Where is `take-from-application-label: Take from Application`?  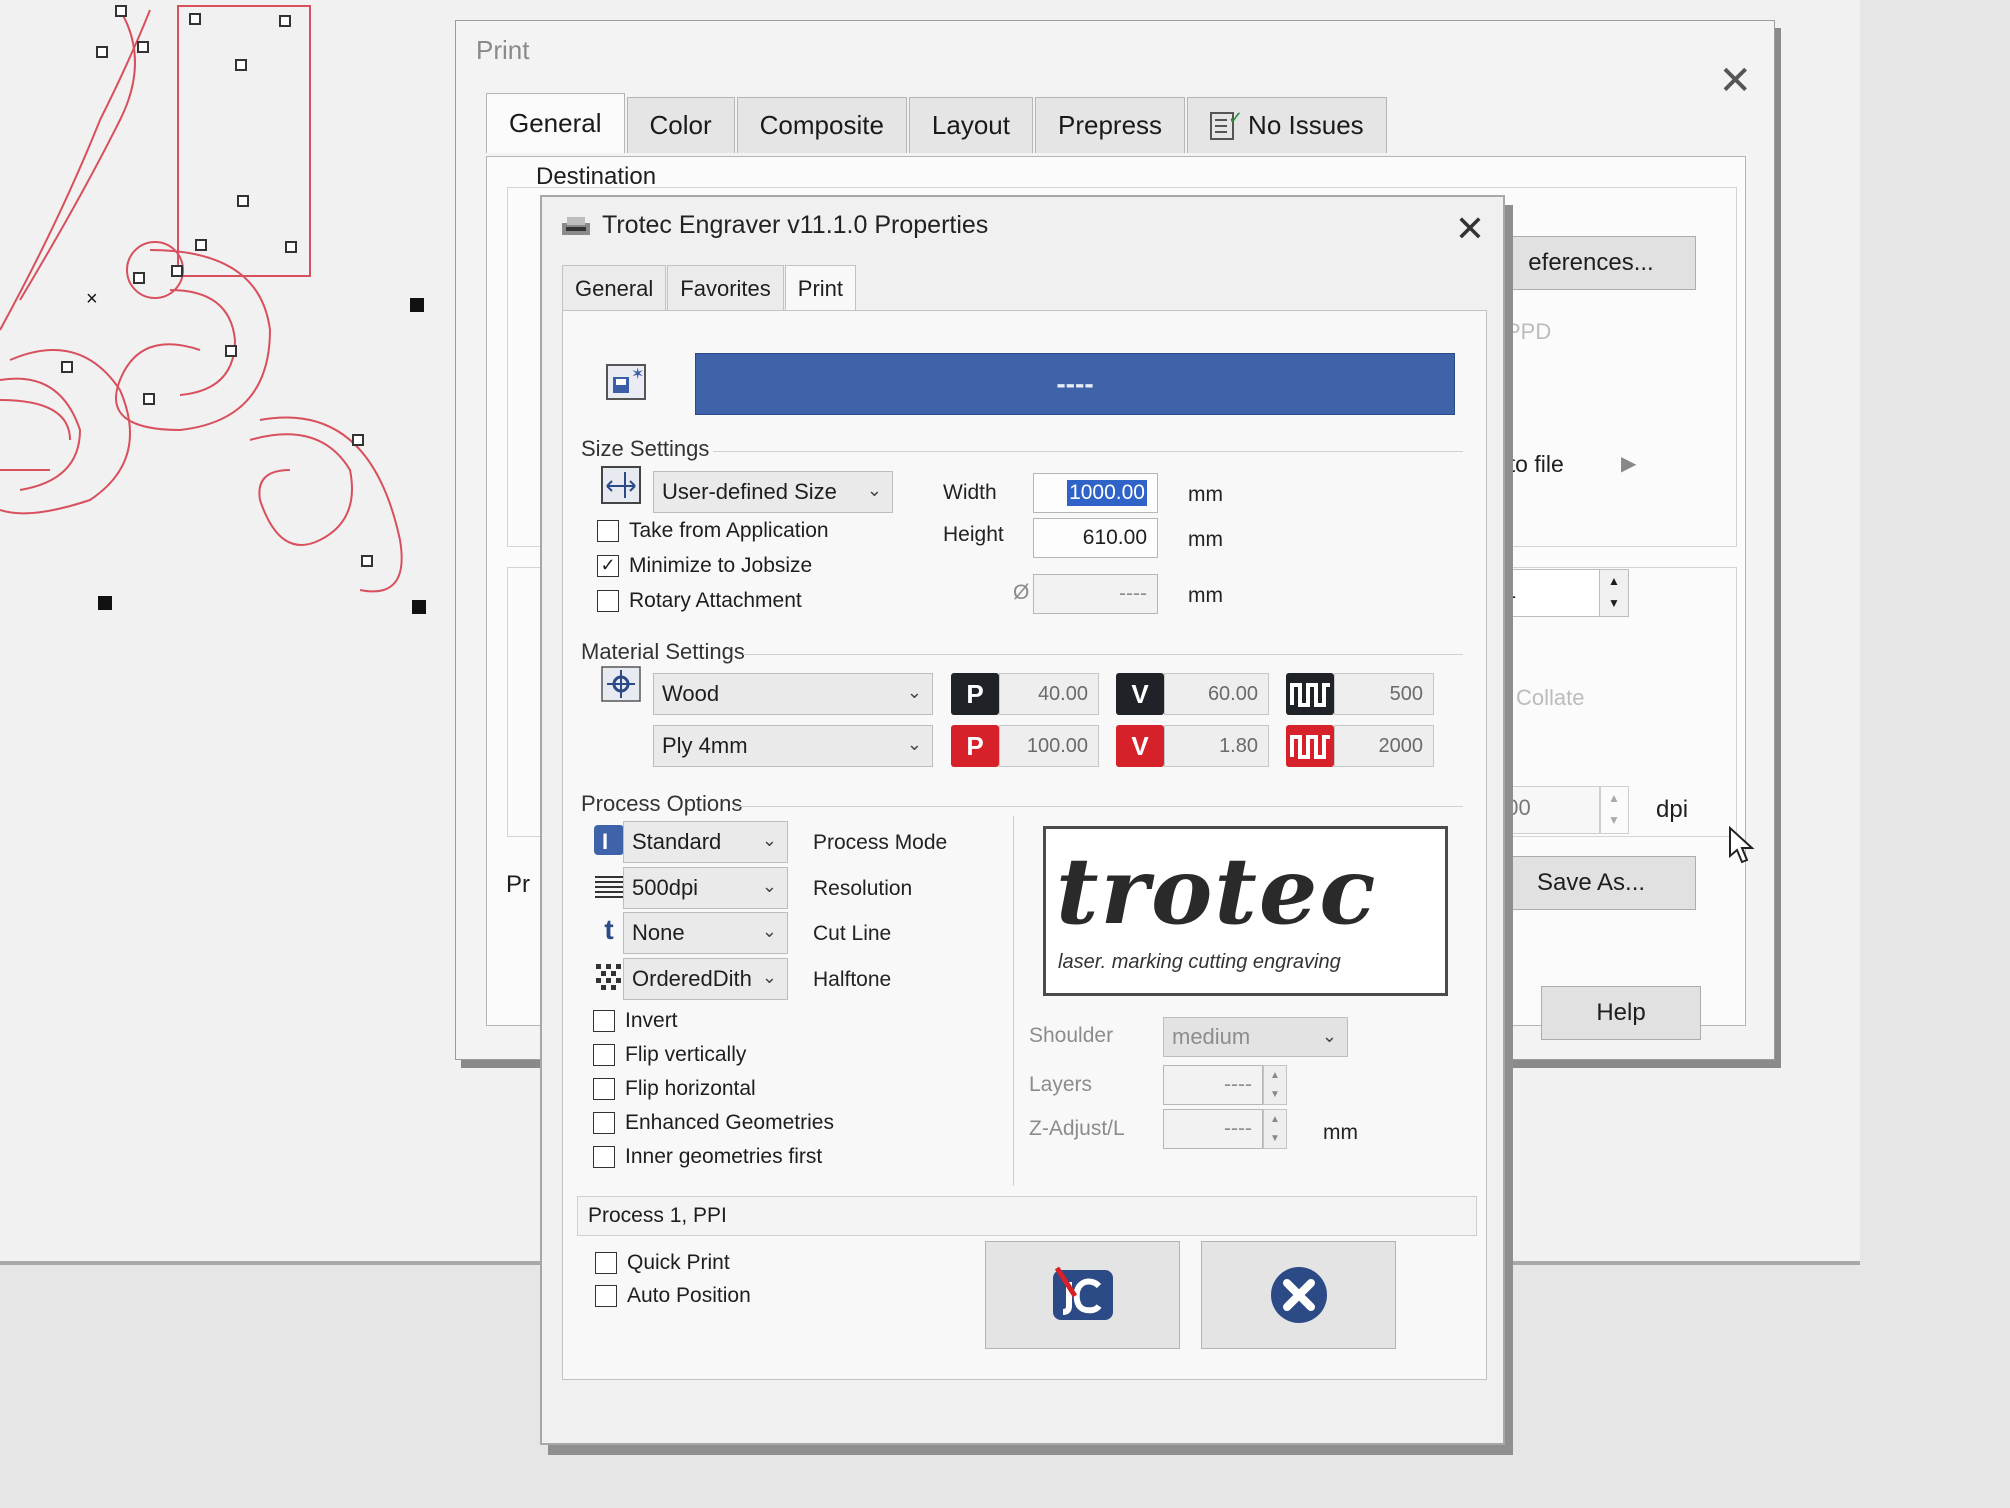
take-from-application-label: Take from Application is located at coordinates (729, 530).